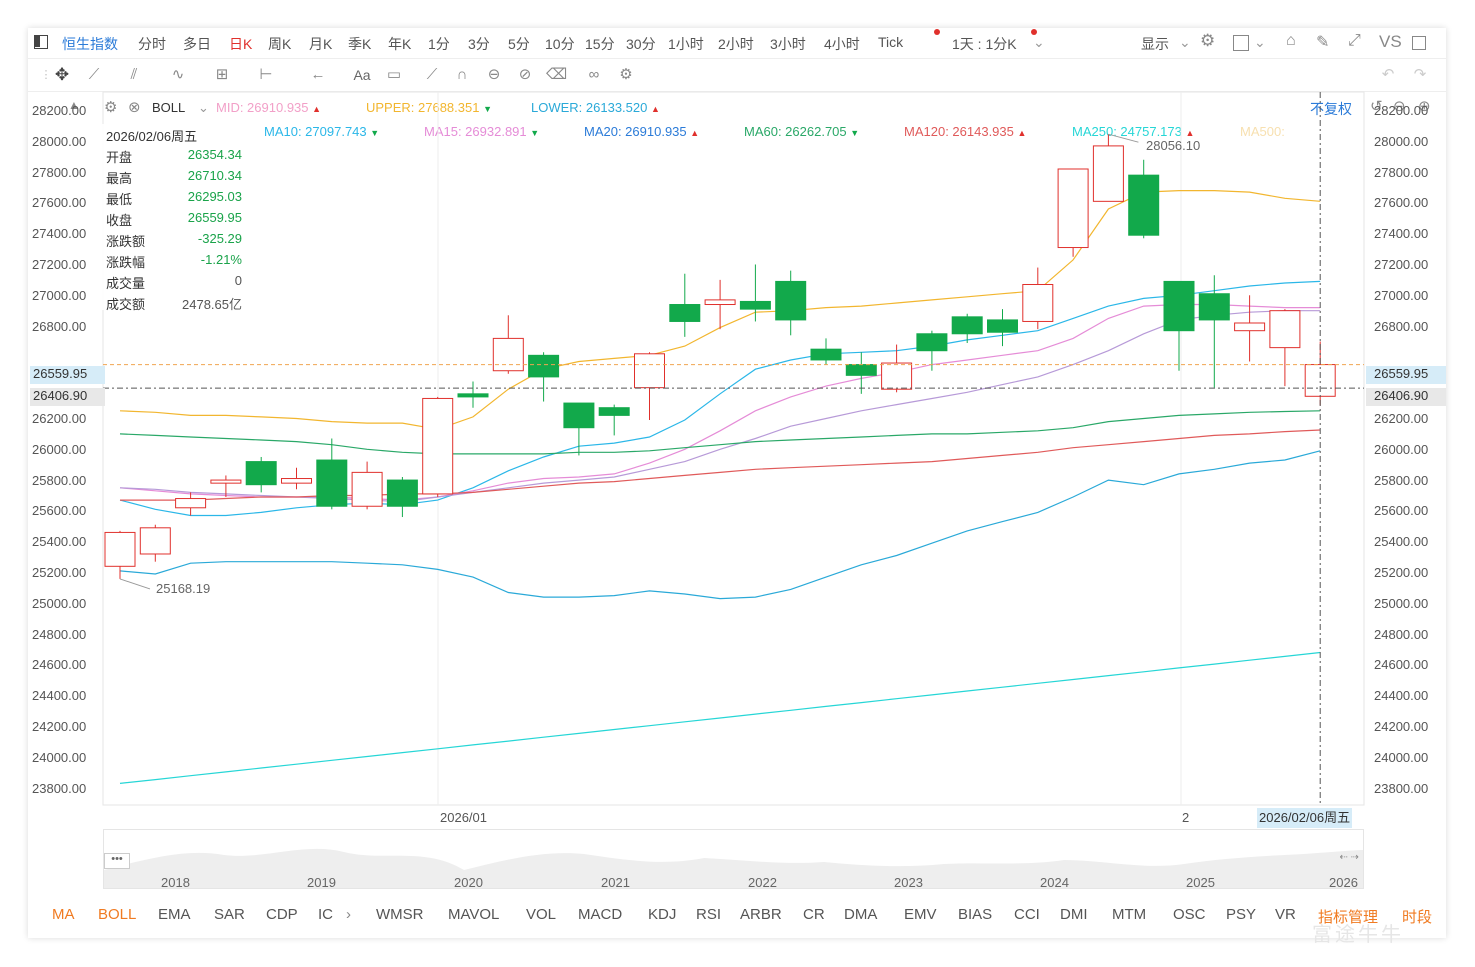 The width and height of the screenshot is (1475, 967). Describe the element at coordinates (541, 914) in the screenshot. I see `indicator-tab: VOL` at that location.